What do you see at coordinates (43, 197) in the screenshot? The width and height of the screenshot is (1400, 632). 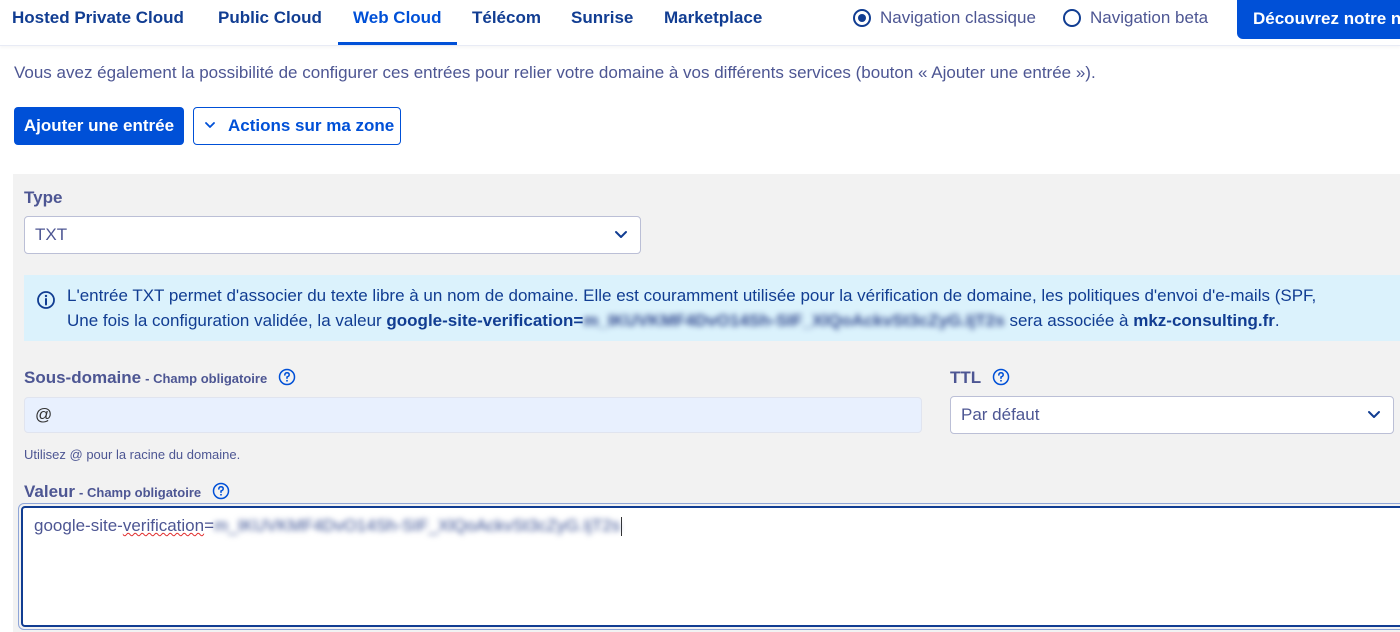 I see `type-label: Type` at bounding box center [43, 197].